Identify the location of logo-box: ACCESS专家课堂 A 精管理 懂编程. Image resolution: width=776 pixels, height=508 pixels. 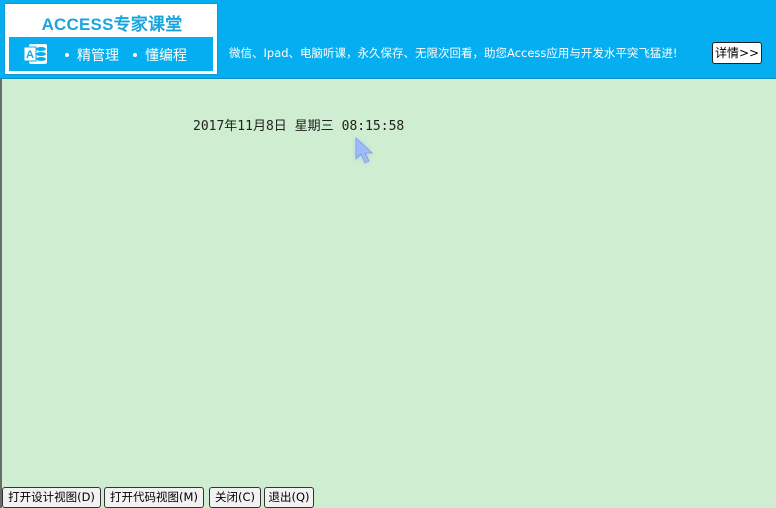
(111, 39).